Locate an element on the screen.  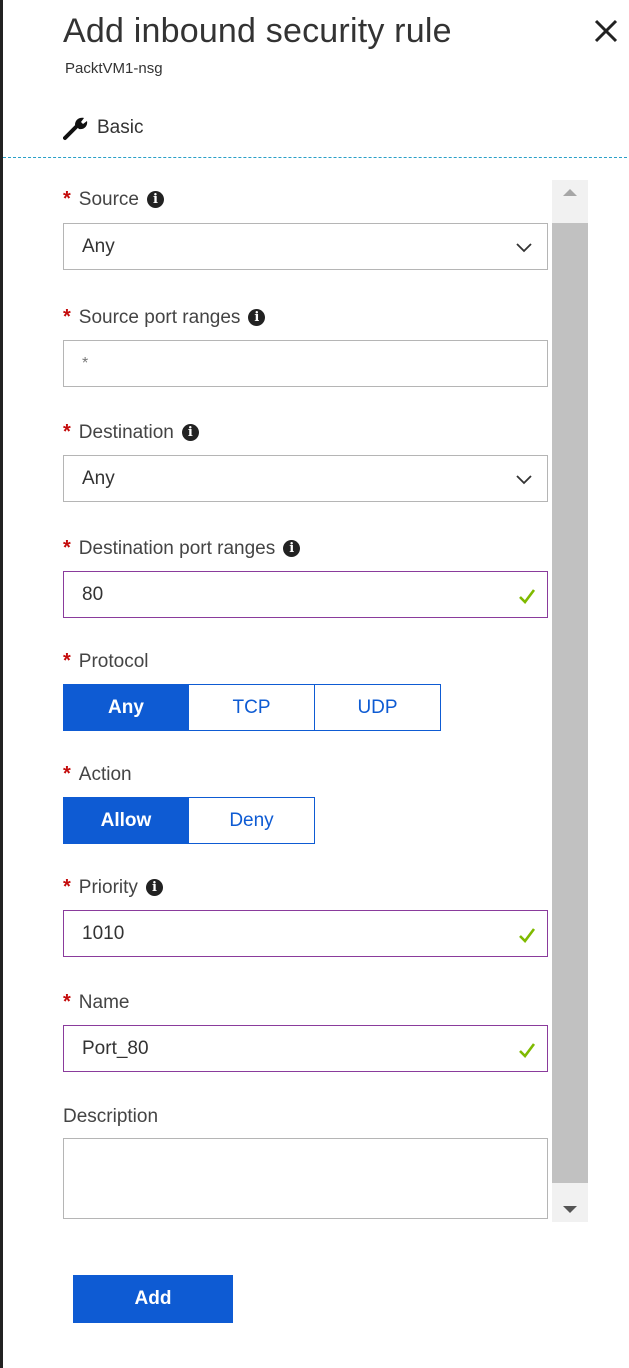
destination-label-text: Destination is located at coordinates (126, 432).